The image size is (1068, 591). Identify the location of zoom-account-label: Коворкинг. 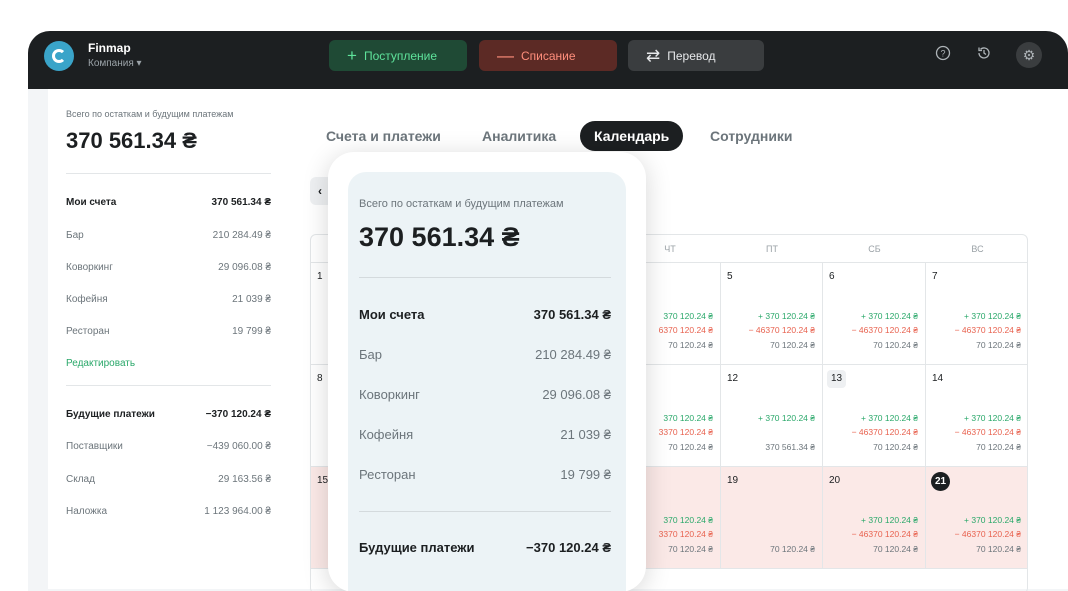
(389, 394).